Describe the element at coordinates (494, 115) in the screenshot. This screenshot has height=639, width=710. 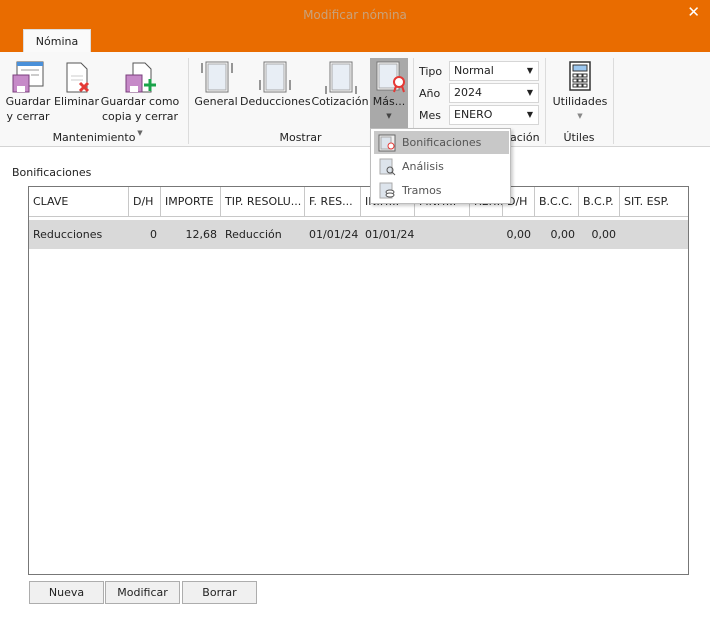
I see `mes-select: ENERO ▼` at that location.